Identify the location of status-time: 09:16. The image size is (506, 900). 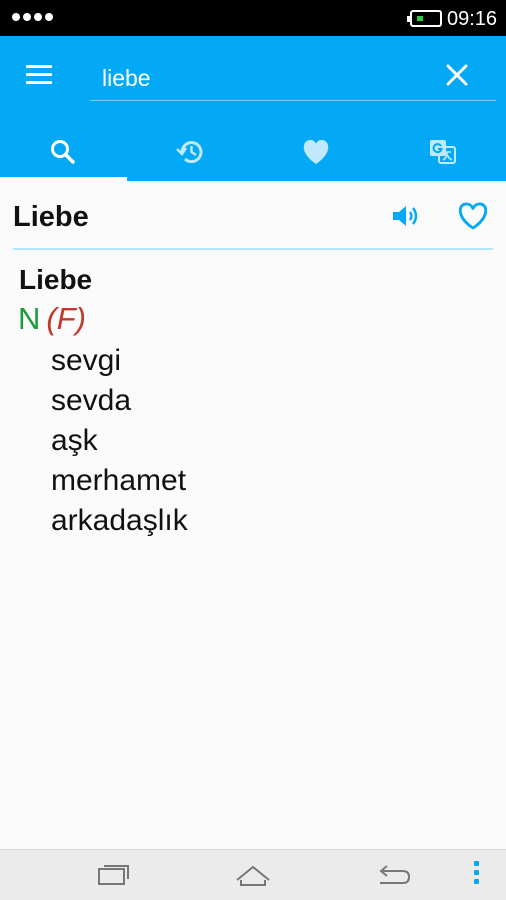
(472, 19).